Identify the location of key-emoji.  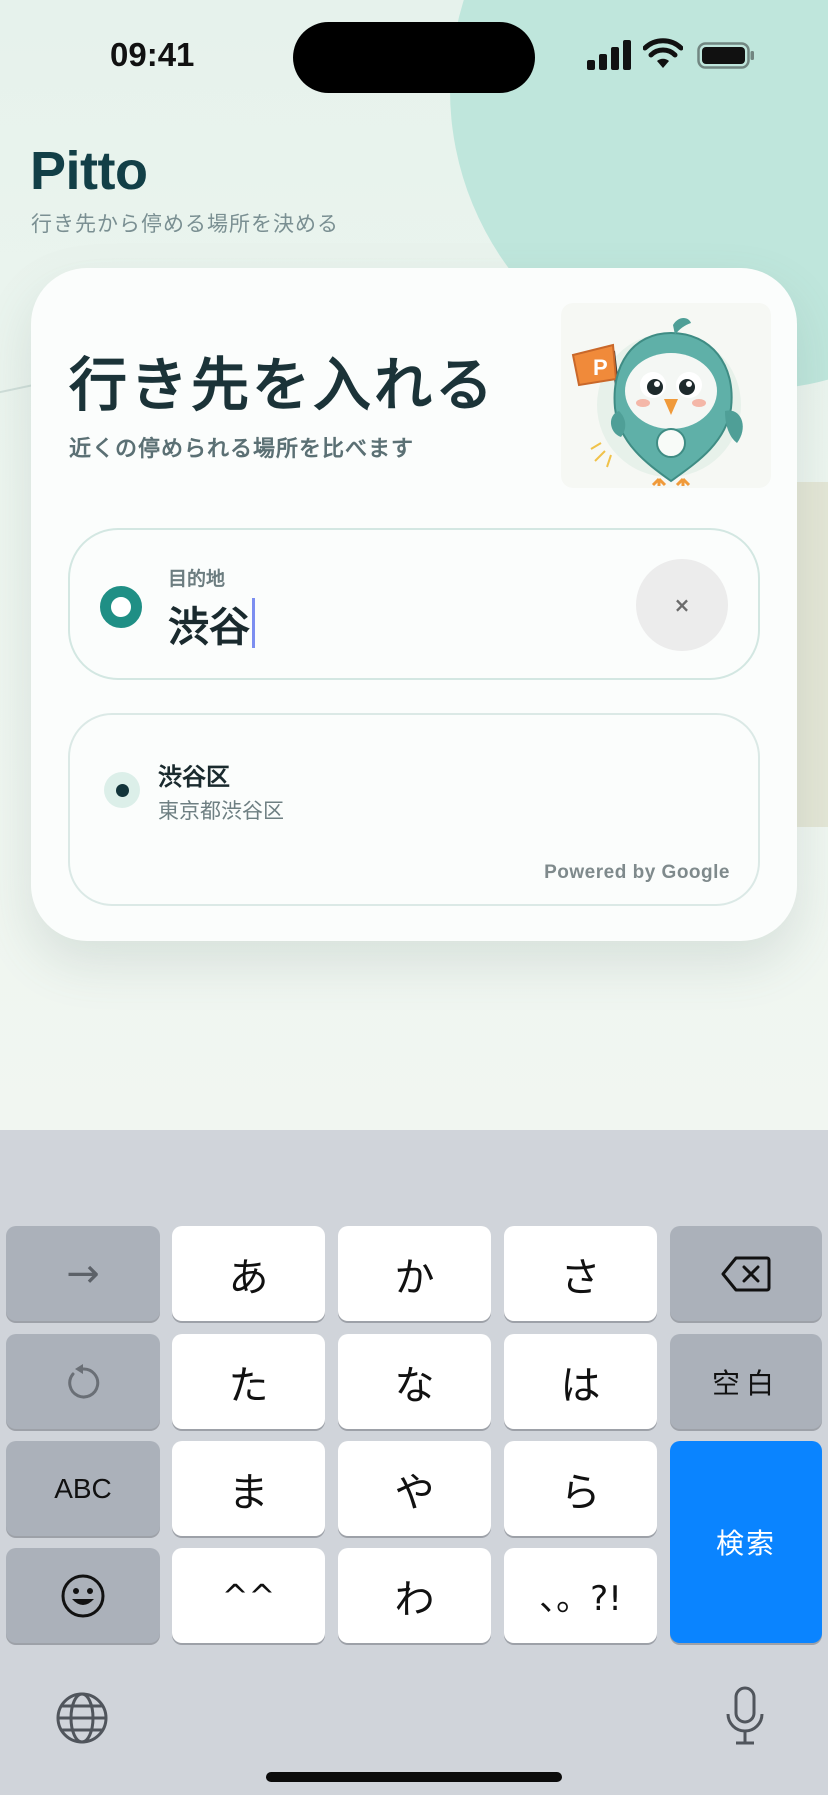
(83, 1595).